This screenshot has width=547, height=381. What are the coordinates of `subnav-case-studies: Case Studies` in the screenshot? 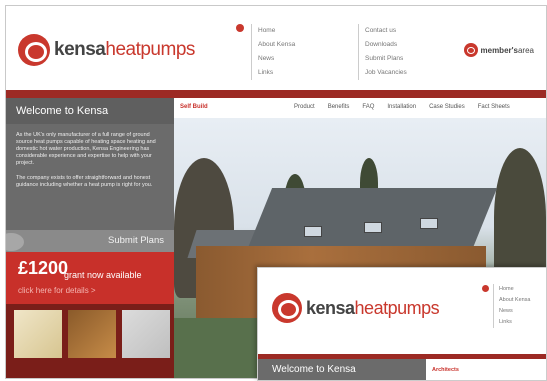 It's located at (447, 107).